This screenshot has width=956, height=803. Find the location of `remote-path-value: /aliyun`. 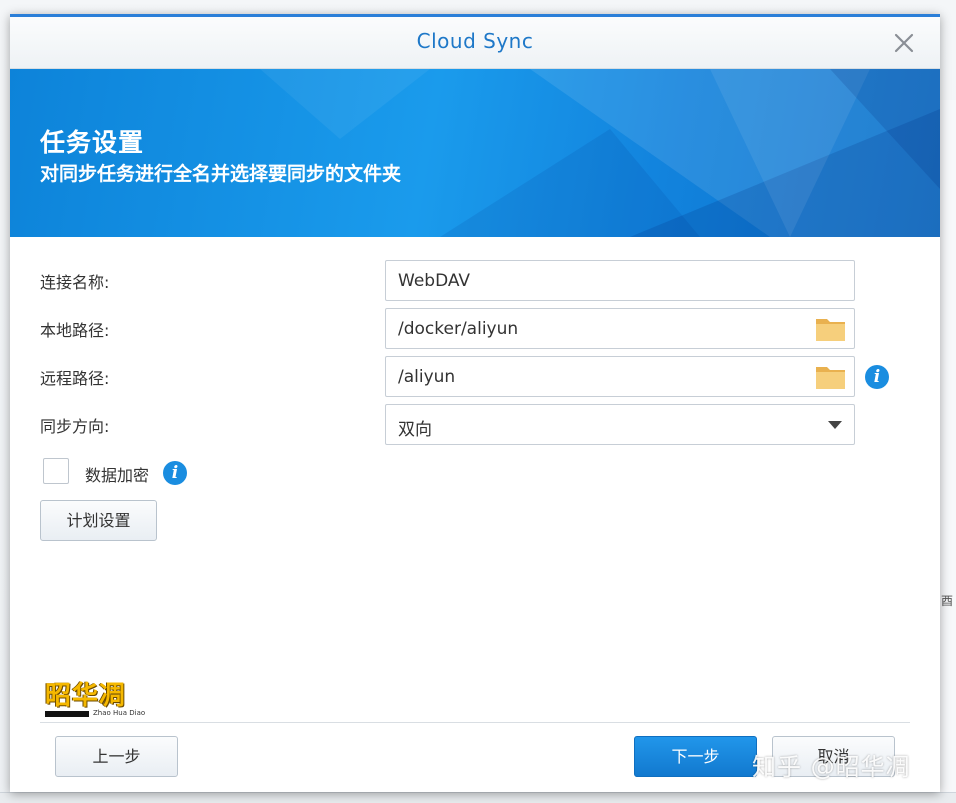

remote-path-value: /aliyun is located at coordinates (427, 377).